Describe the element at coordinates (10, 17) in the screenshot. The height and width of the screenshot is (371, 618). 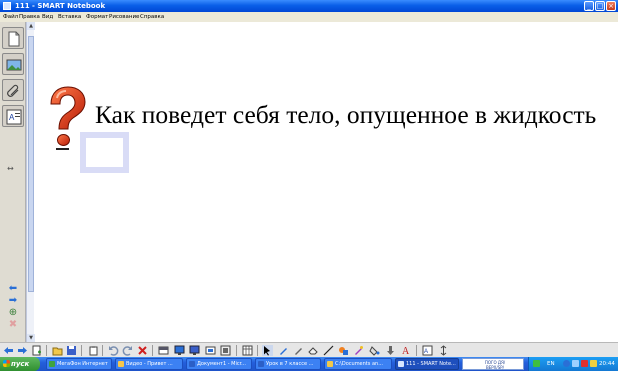
I see `menu-file: Файл` at that location.